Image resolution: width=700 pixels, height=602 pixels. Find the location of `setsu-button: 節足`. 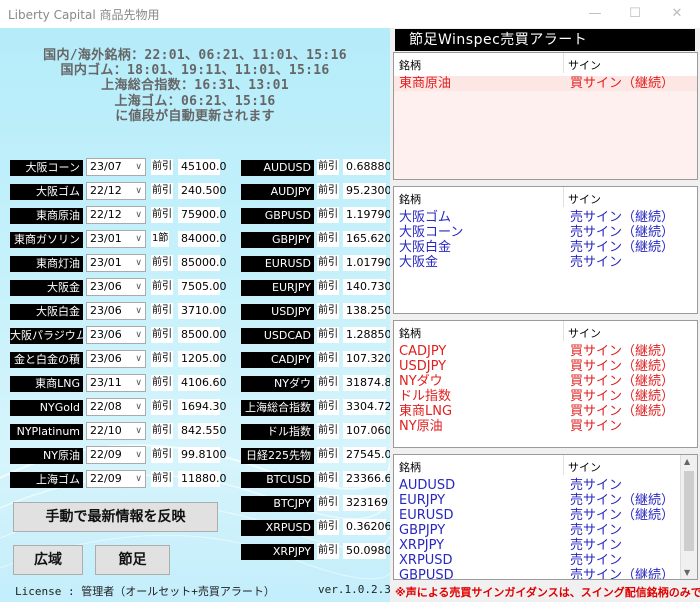

setsu-button: 節足 is located at coordinates (132, 560).